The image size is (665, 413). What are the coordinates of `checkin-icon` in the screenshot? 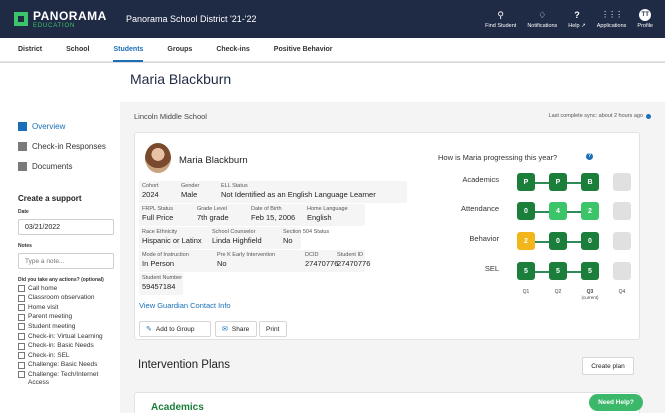 It's located at (22, 146).